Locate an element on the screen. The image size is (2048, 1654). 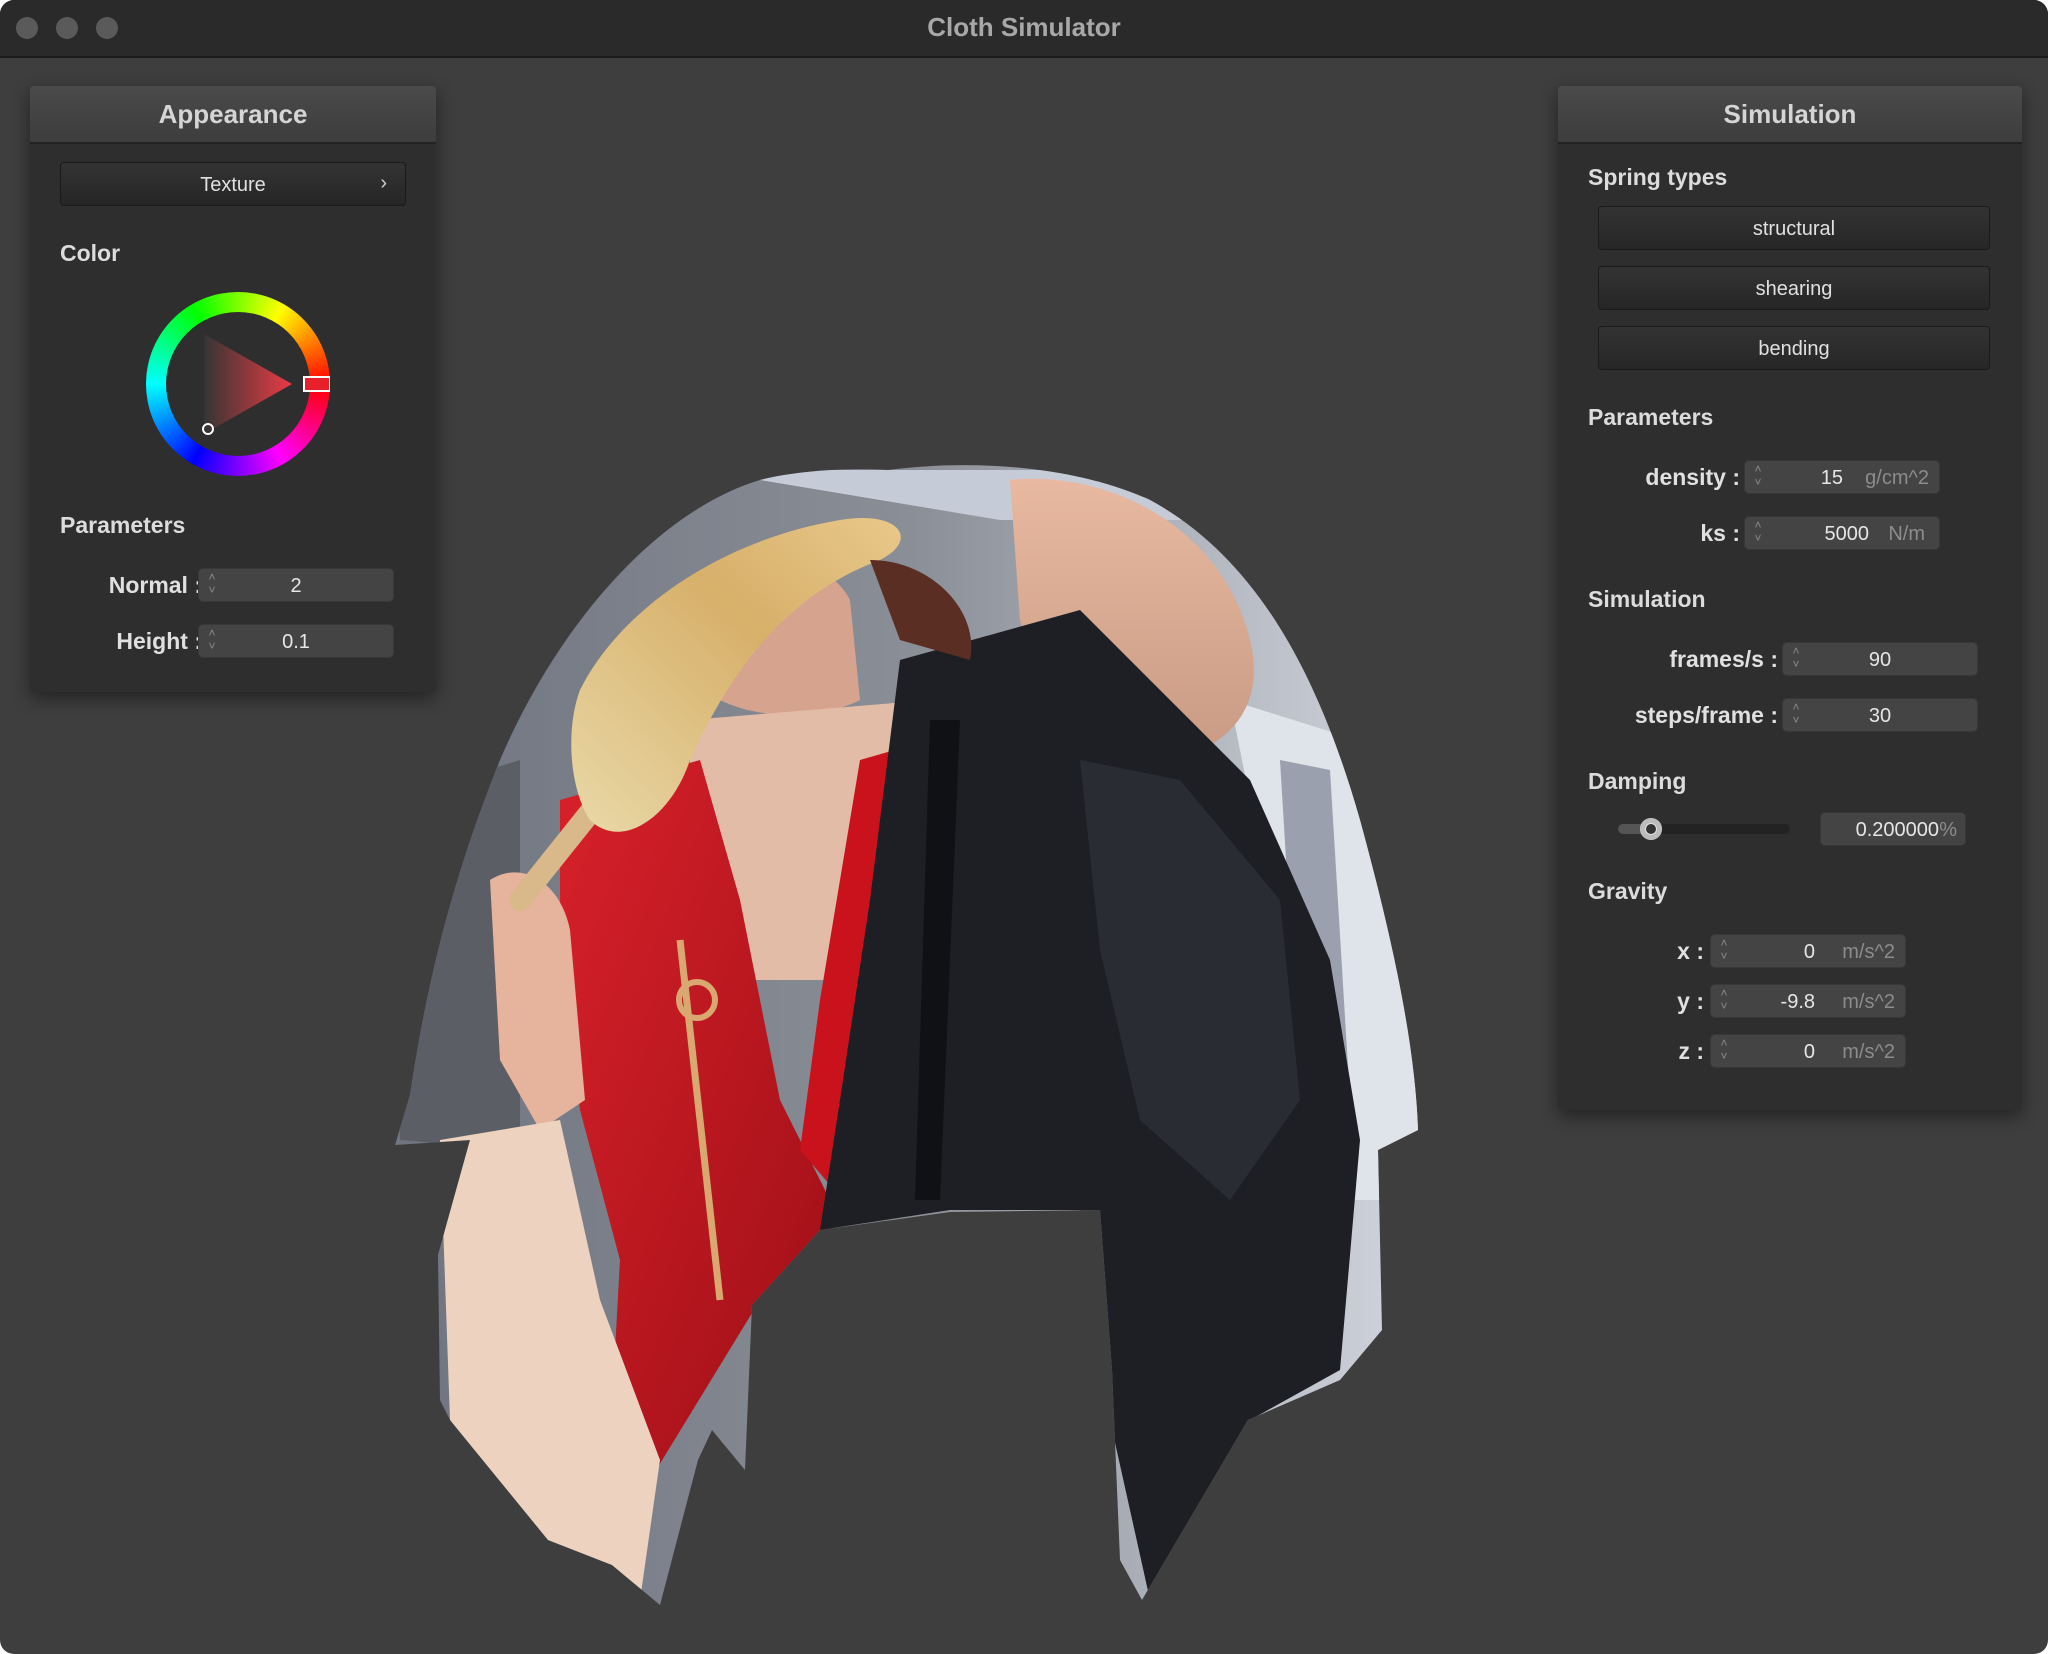
chevron-right-icon: › is located at coordinates (383, 183).